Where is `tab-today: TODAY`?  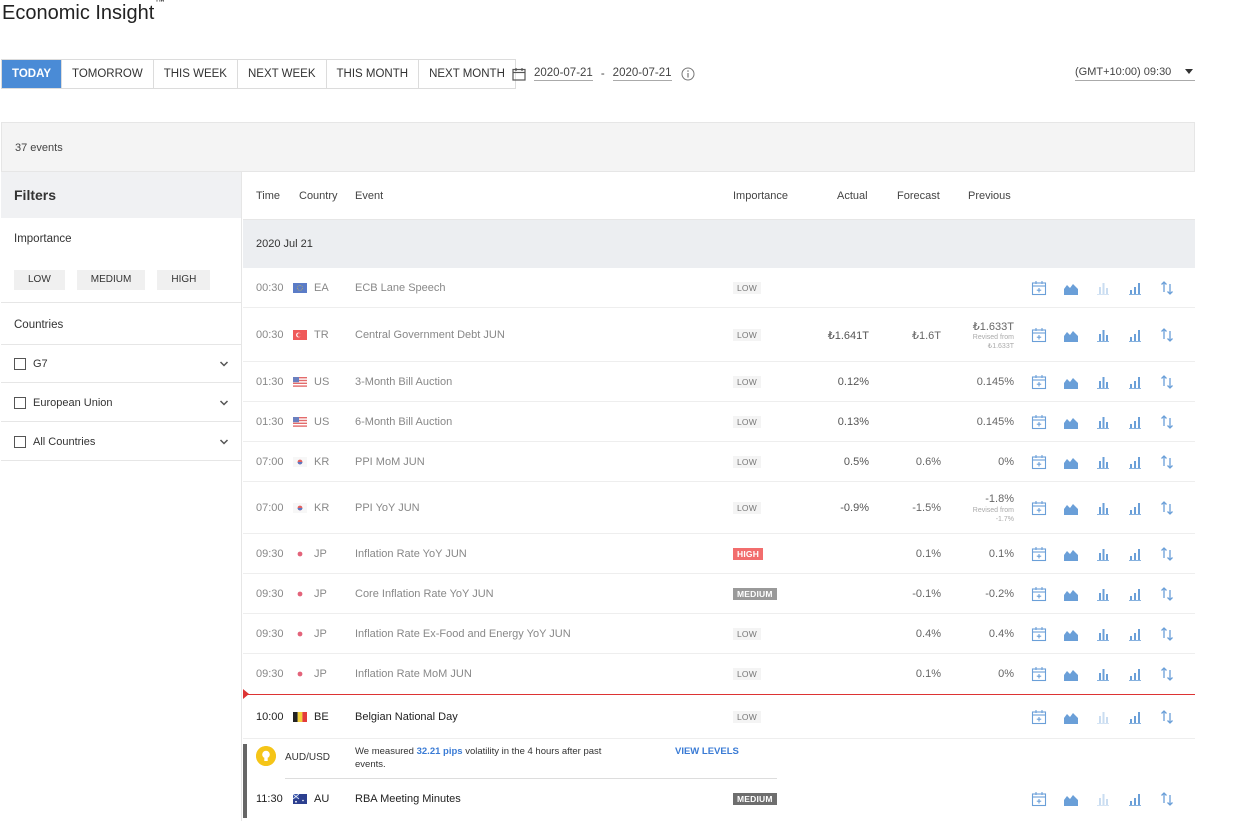
tab-today: TODAY is located at coordinates (32, 74).